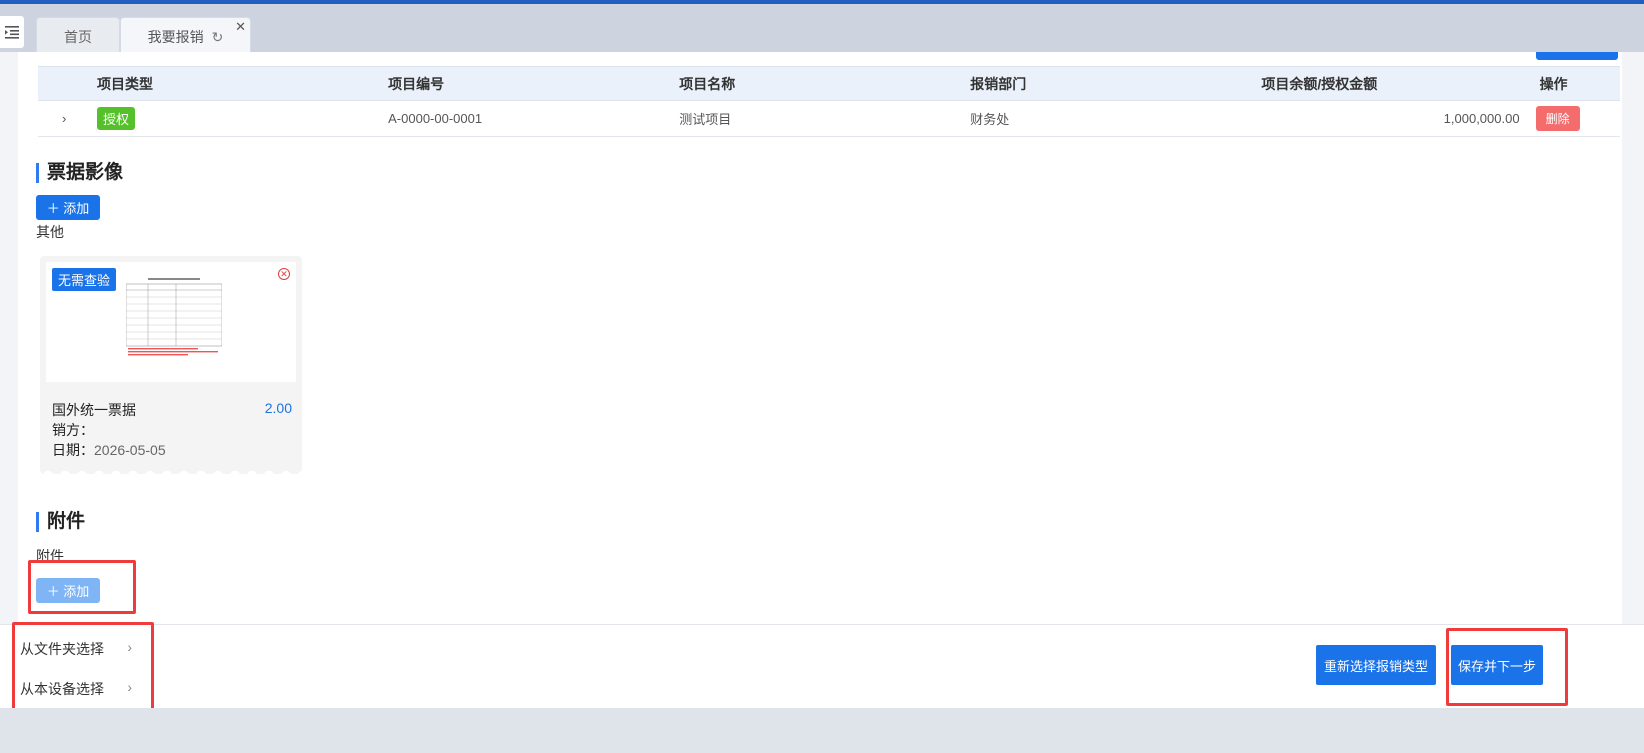  Describe the element at coordinates (116, 118) in the screenshot. I see `type-tag: 授权` at that location.